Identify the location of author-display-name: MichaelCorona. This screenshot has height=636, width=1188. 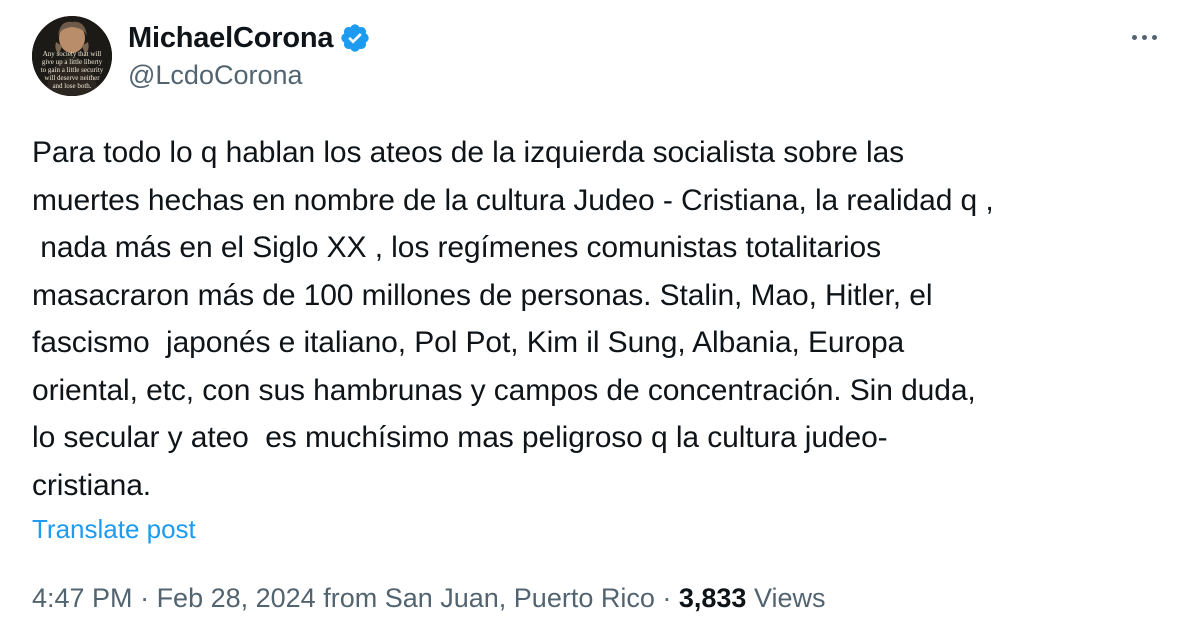
(230, 38).